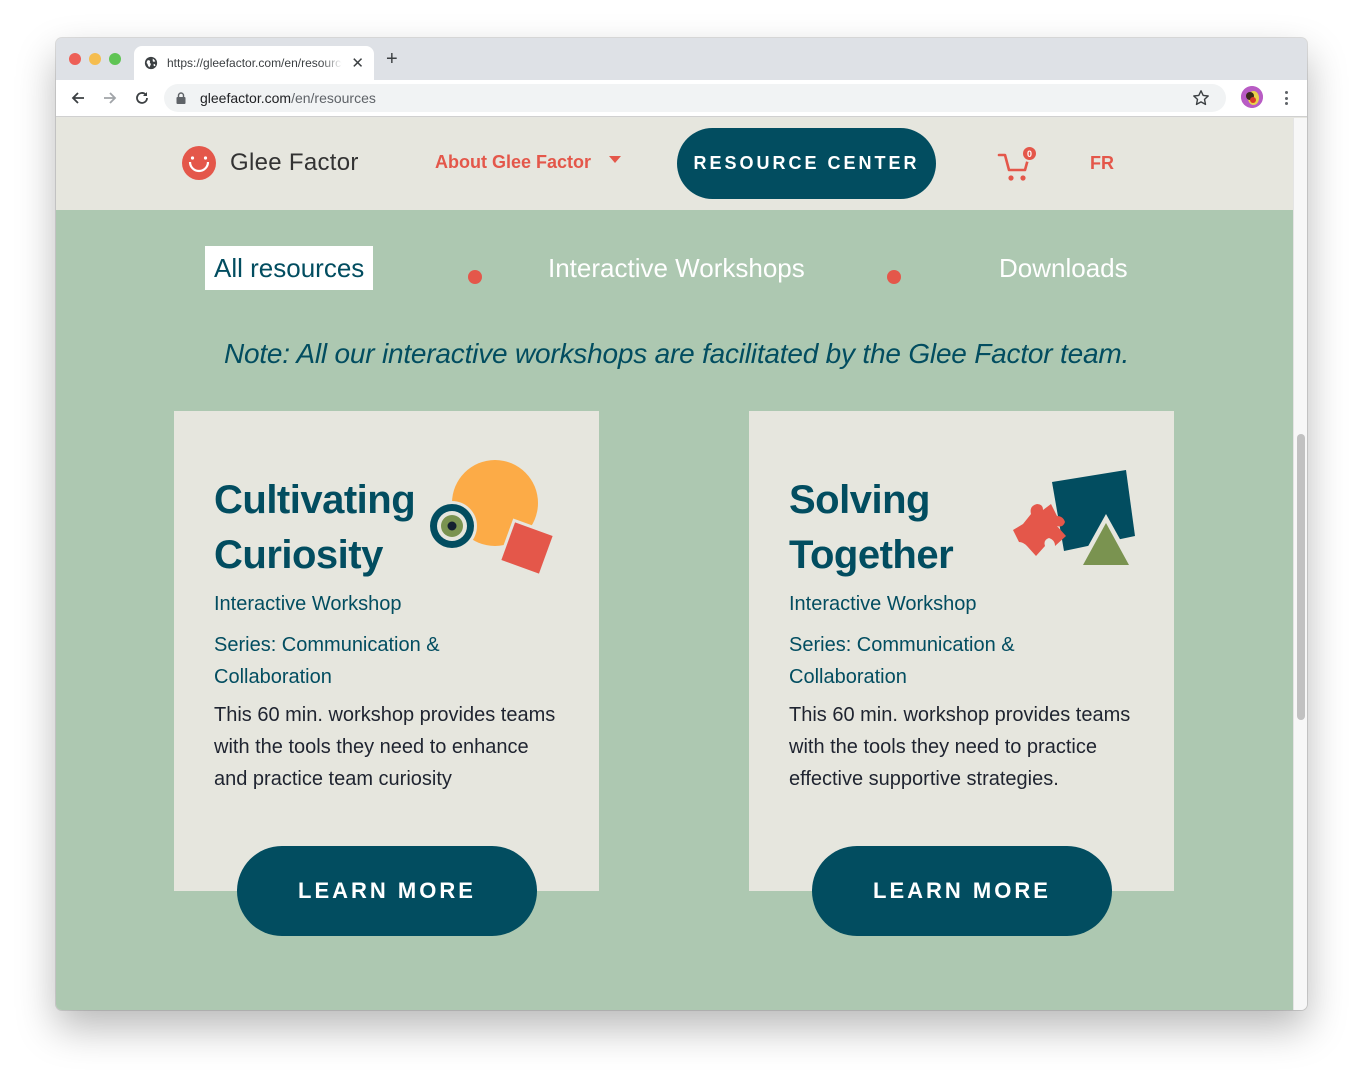 The image size is (1363, 1084). I want to click on plus-icon: +, so click(392, 59).